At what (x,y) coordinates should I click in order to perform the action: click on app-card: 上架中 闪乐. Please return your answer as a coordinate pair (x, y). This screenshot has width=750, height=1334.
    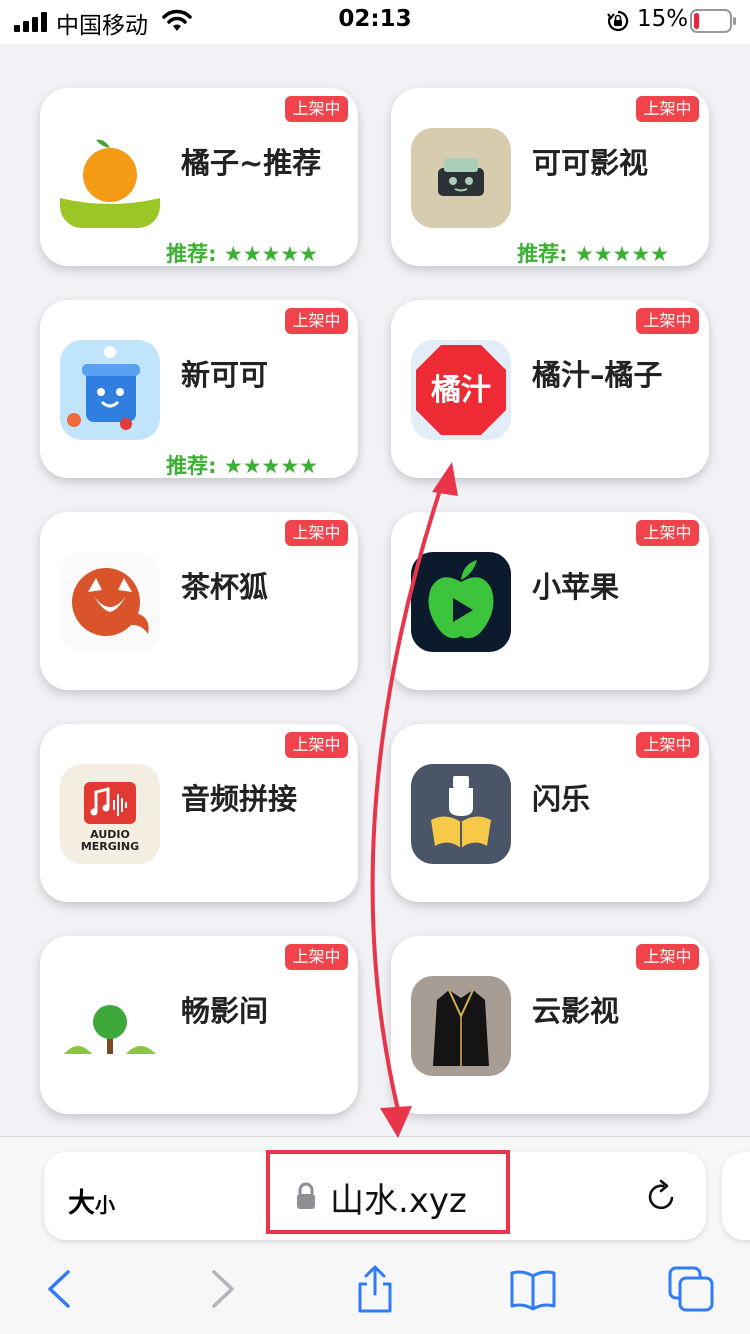
    Looking at the image, I should click on (550, 813).